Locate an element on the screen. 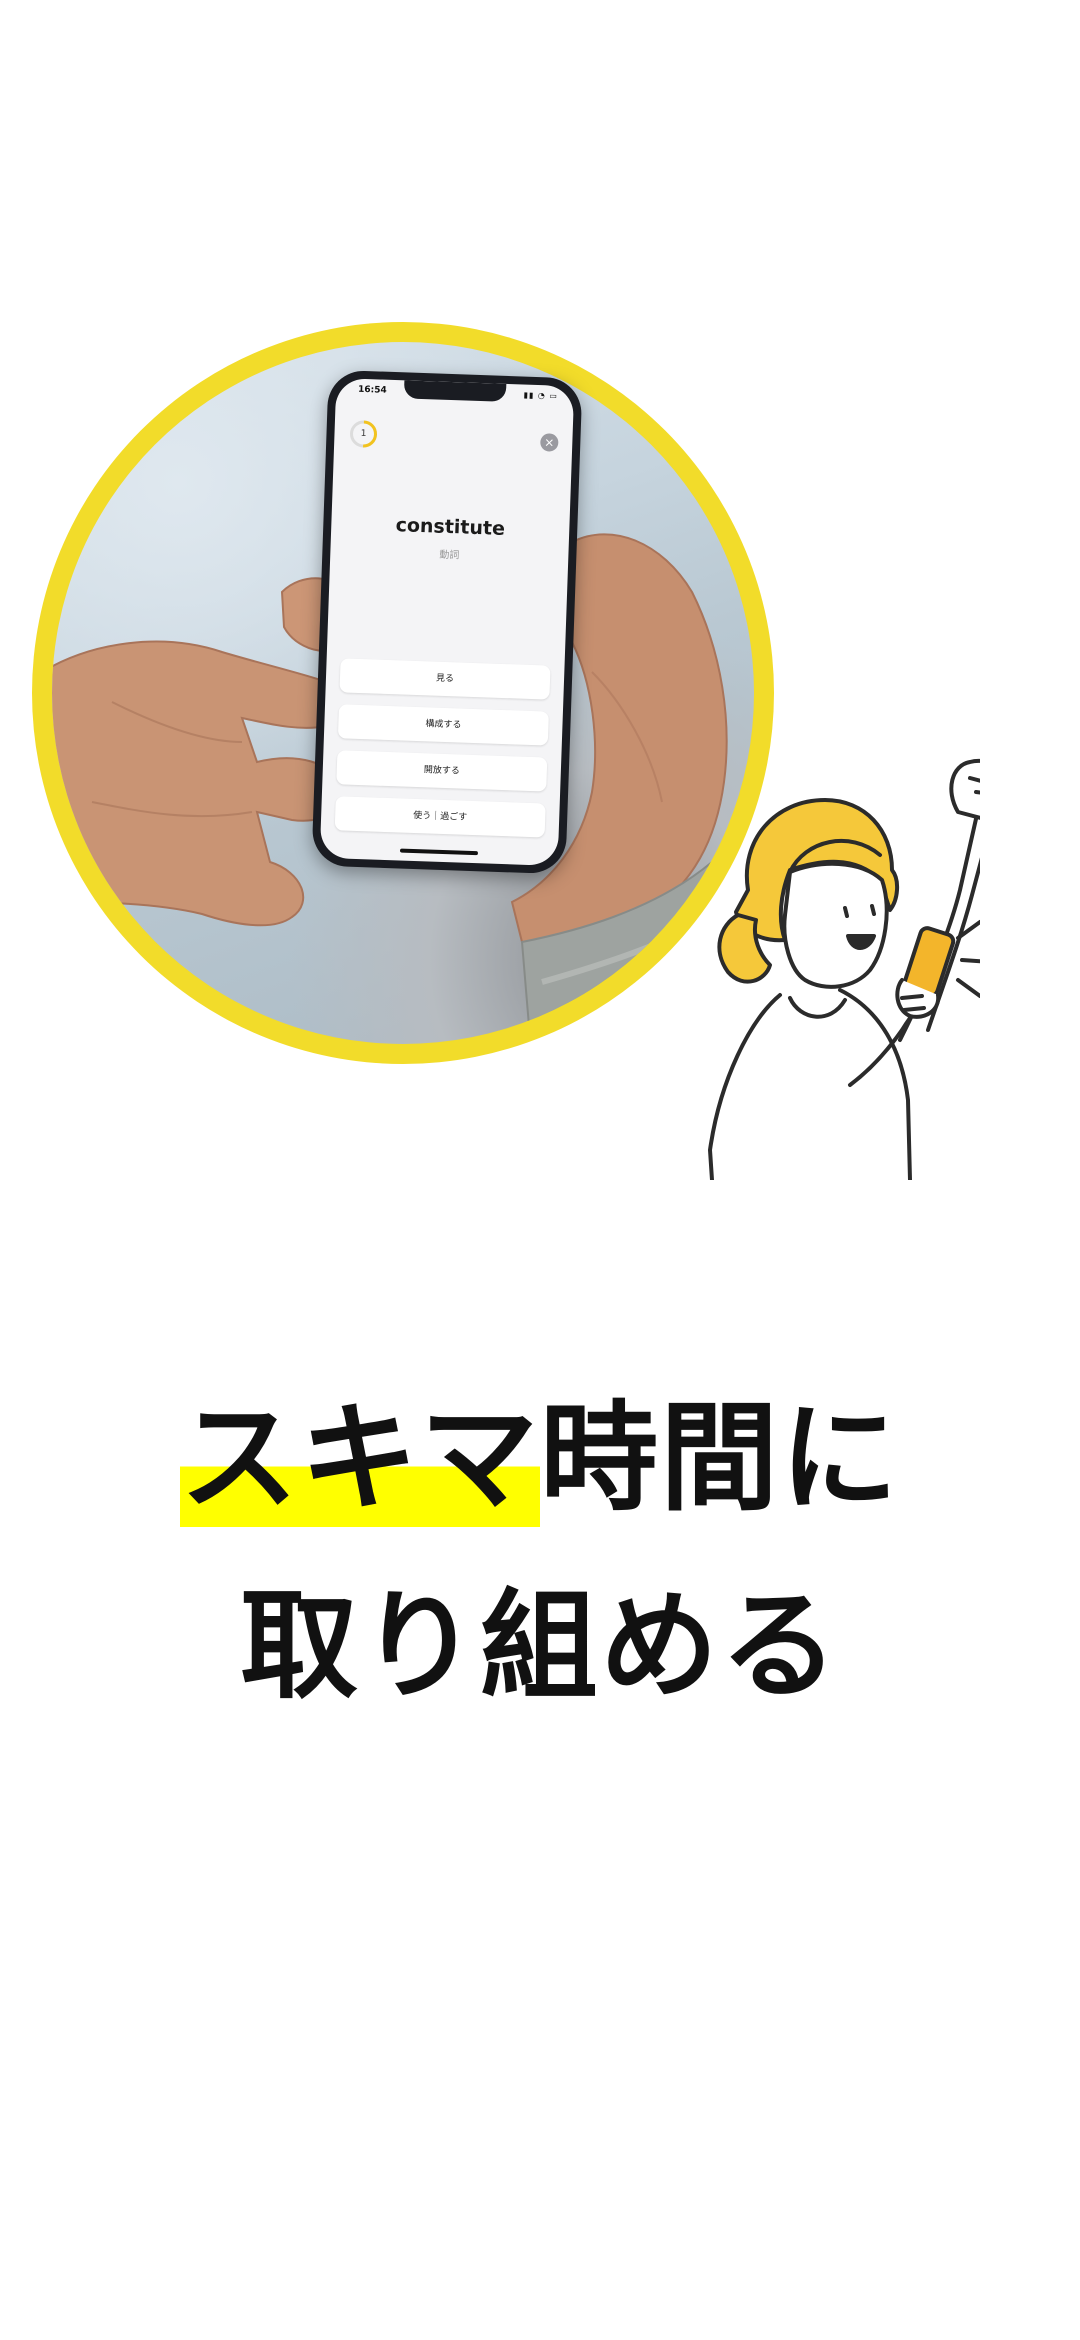 Image resolution: width=1080 pixels, height=2340 pixels. woman-cheering-illustration is located at coordinates (844, 969).